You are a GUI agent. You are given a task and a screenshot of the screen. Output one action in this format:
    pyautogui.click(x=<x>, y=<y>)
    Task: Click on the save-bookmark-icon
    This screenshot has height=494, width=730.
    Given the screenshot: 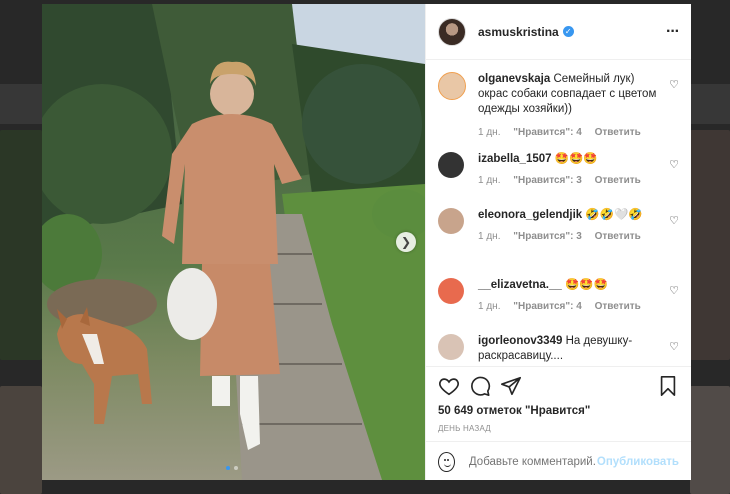 What is the action you would take?
    pyautogui.click(x=668, y=386)
    